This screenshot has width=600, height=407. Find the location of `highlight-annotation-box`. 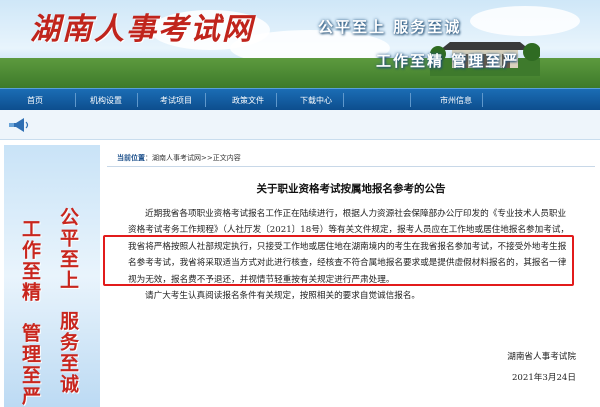

highlight-annotation-box is located at coordinates (338, 260).